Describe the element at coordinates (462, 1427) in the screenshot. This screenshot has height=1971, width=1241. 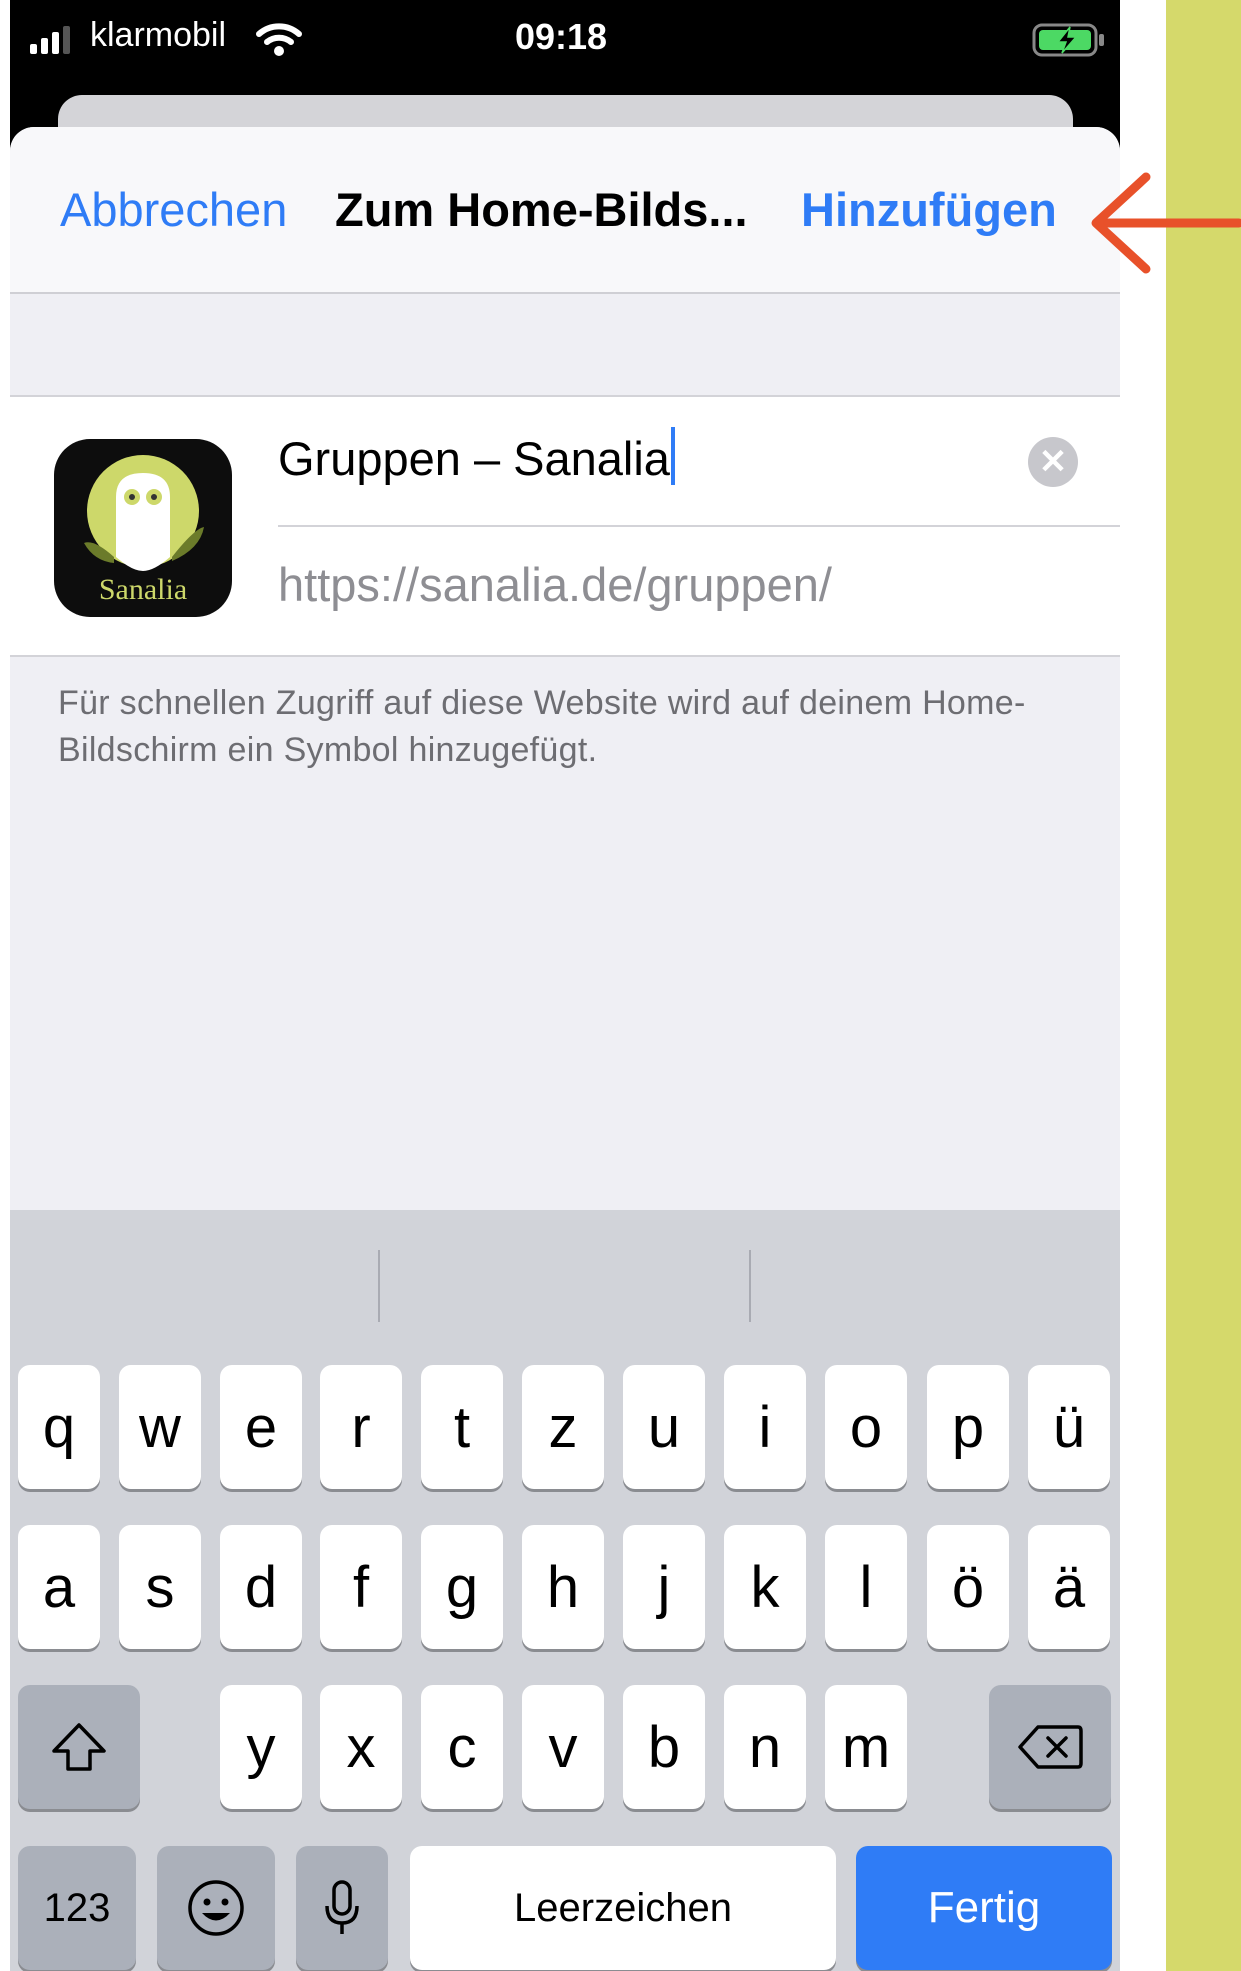
I see `key-t: t` at that location.